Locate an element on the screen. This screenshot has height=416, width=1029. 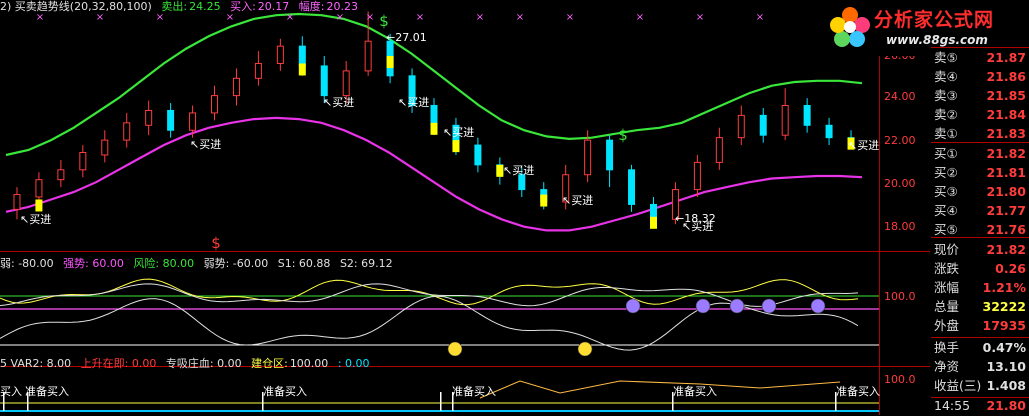
quote-label: 卖② is located at coordinates (946, 114).